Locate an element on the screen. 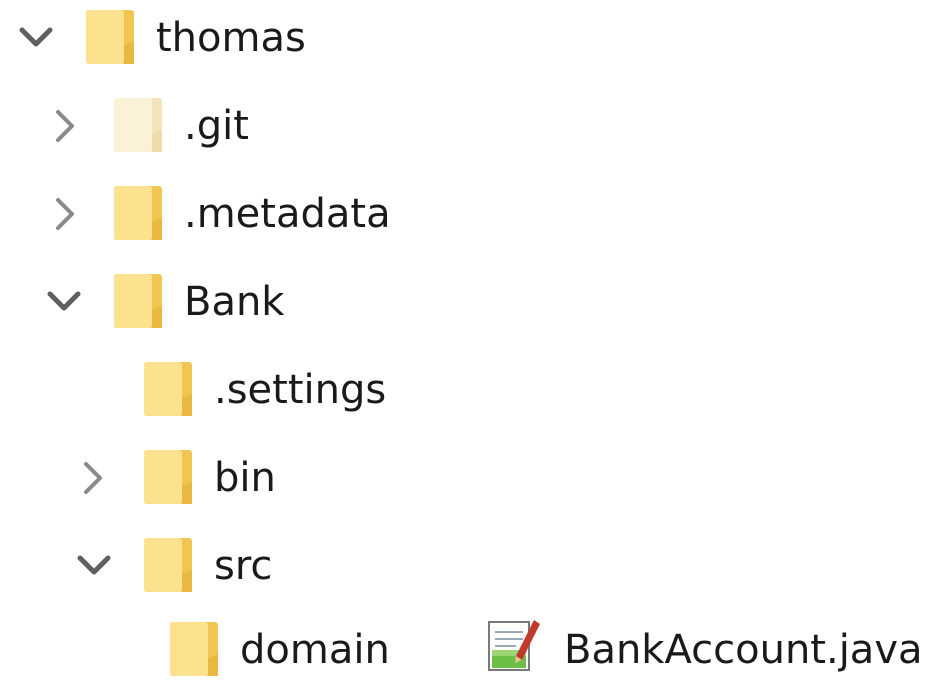  tree-item-label: .metadata is located at coordinates (287, 214).